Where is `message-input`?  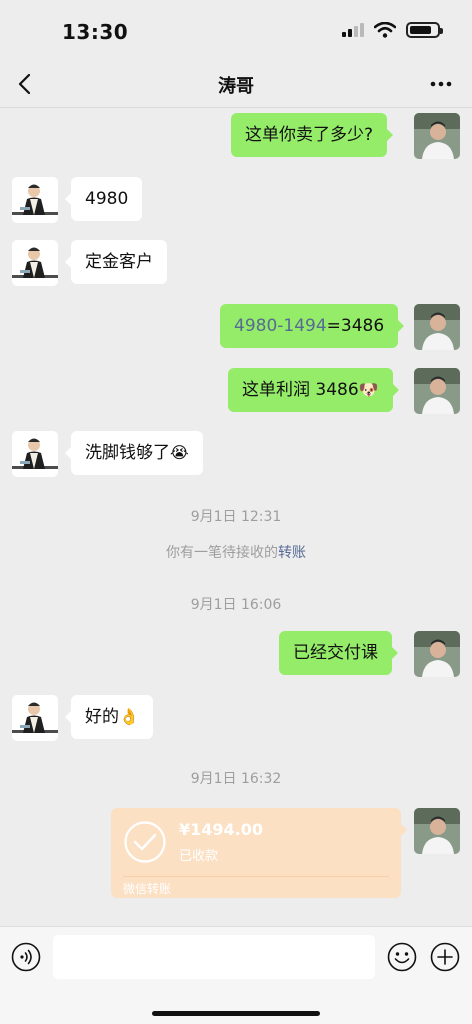 message-input is located at coordinates (214, 957).